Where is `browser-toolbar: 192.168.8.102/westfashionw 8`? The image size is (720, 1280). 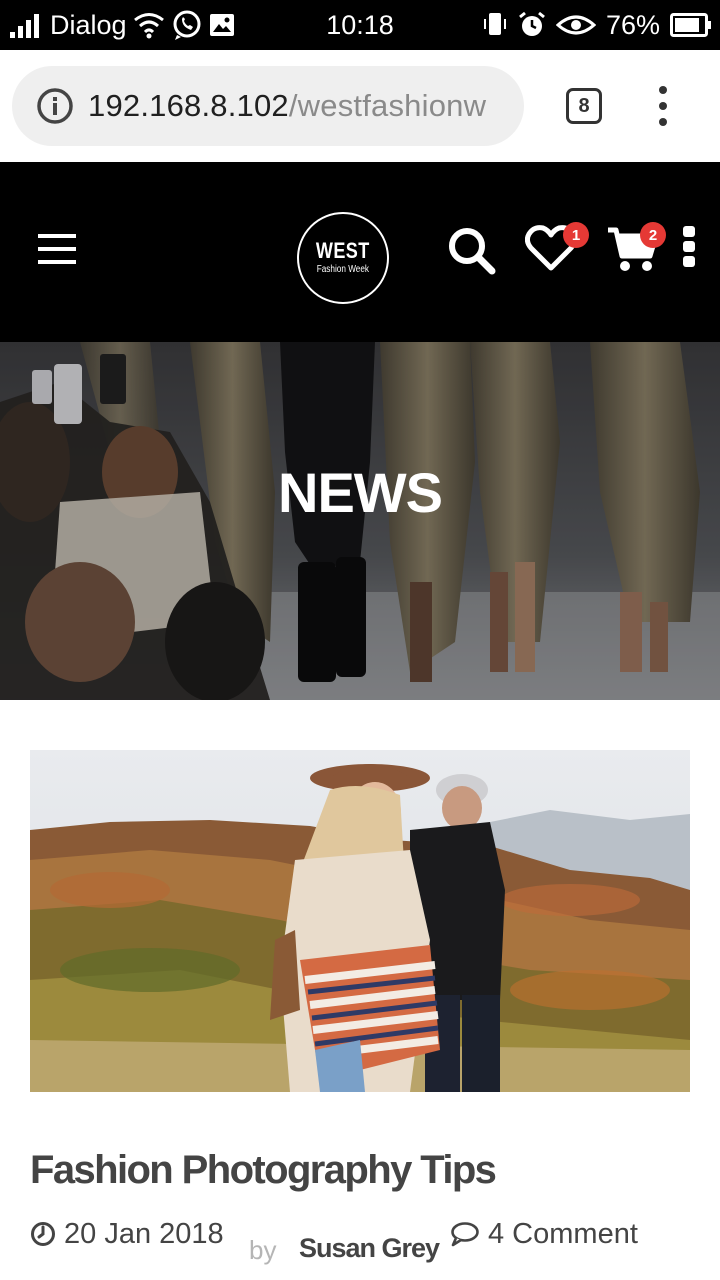 browser-toolbar: 192.168.8.102/westfashionw 8 is located at coordinates (360, 106).